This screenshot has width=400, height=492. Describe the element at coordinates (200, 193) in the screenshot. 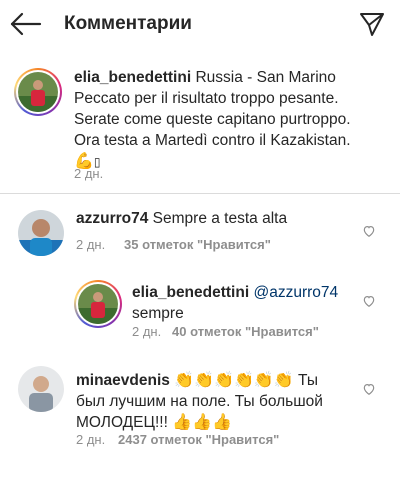

I see `caption-divider` at that location.